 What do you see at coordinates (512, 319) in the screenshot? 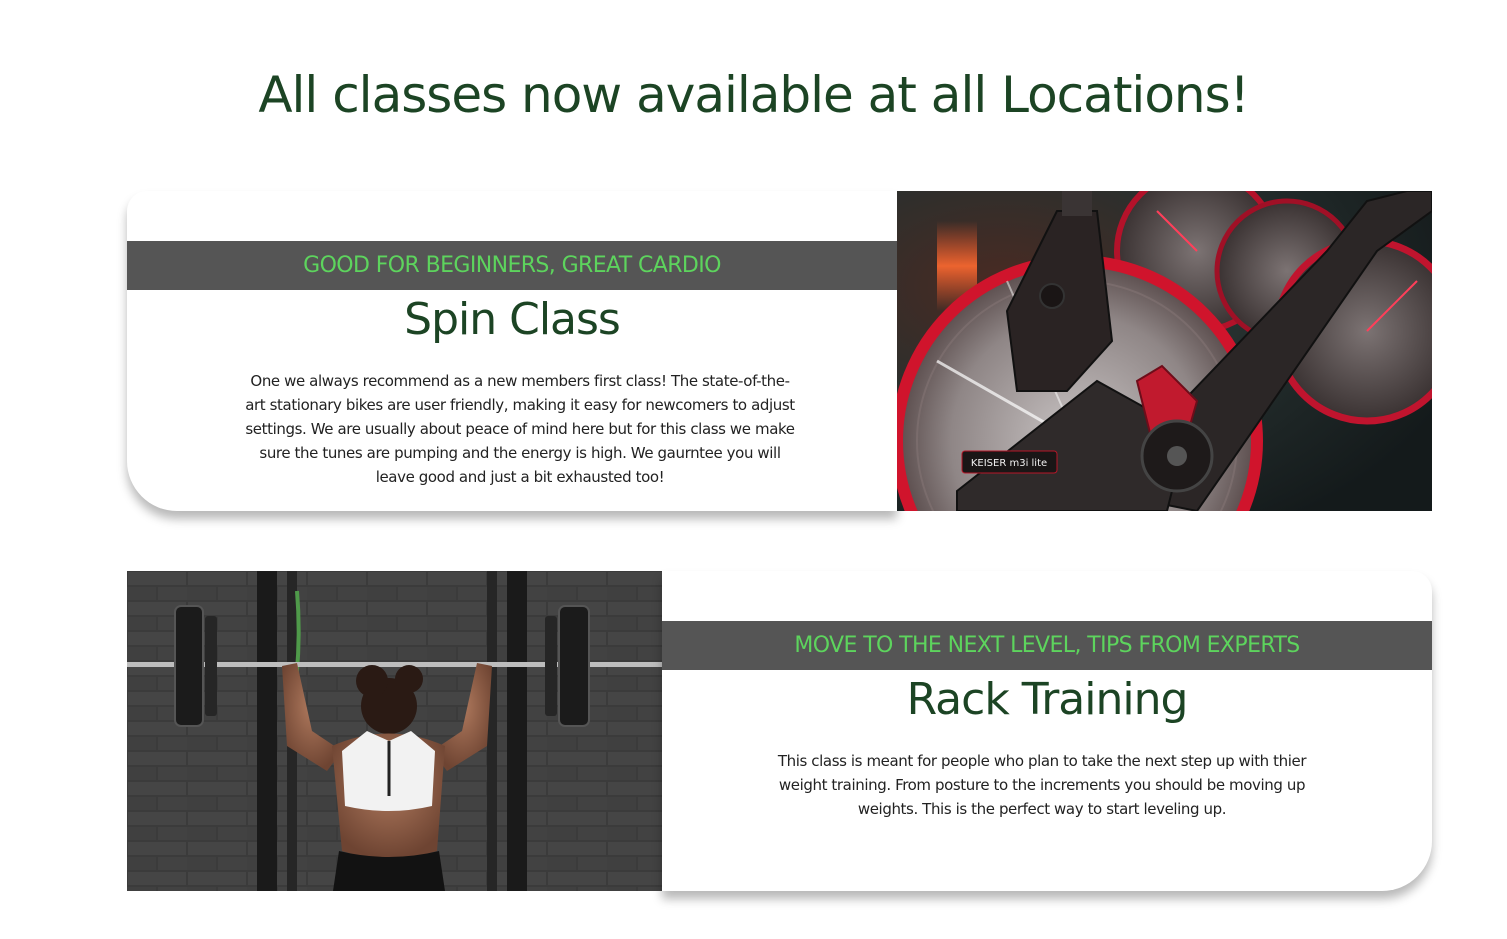
I see `class-title: Spin Class` at bounding box center [512, 319].